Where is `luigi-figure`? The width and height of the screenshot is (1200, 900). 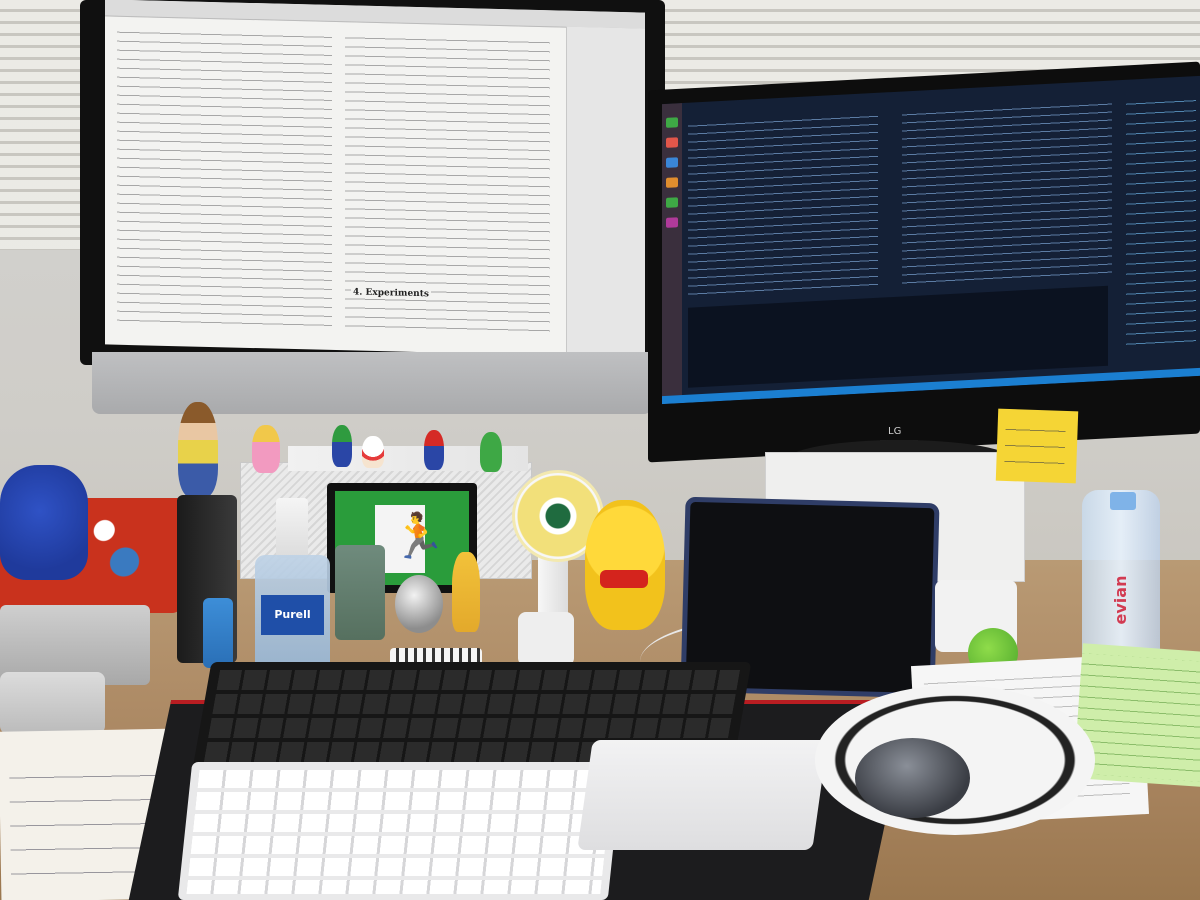 luigi-figure is located at coordinates (342, 446).